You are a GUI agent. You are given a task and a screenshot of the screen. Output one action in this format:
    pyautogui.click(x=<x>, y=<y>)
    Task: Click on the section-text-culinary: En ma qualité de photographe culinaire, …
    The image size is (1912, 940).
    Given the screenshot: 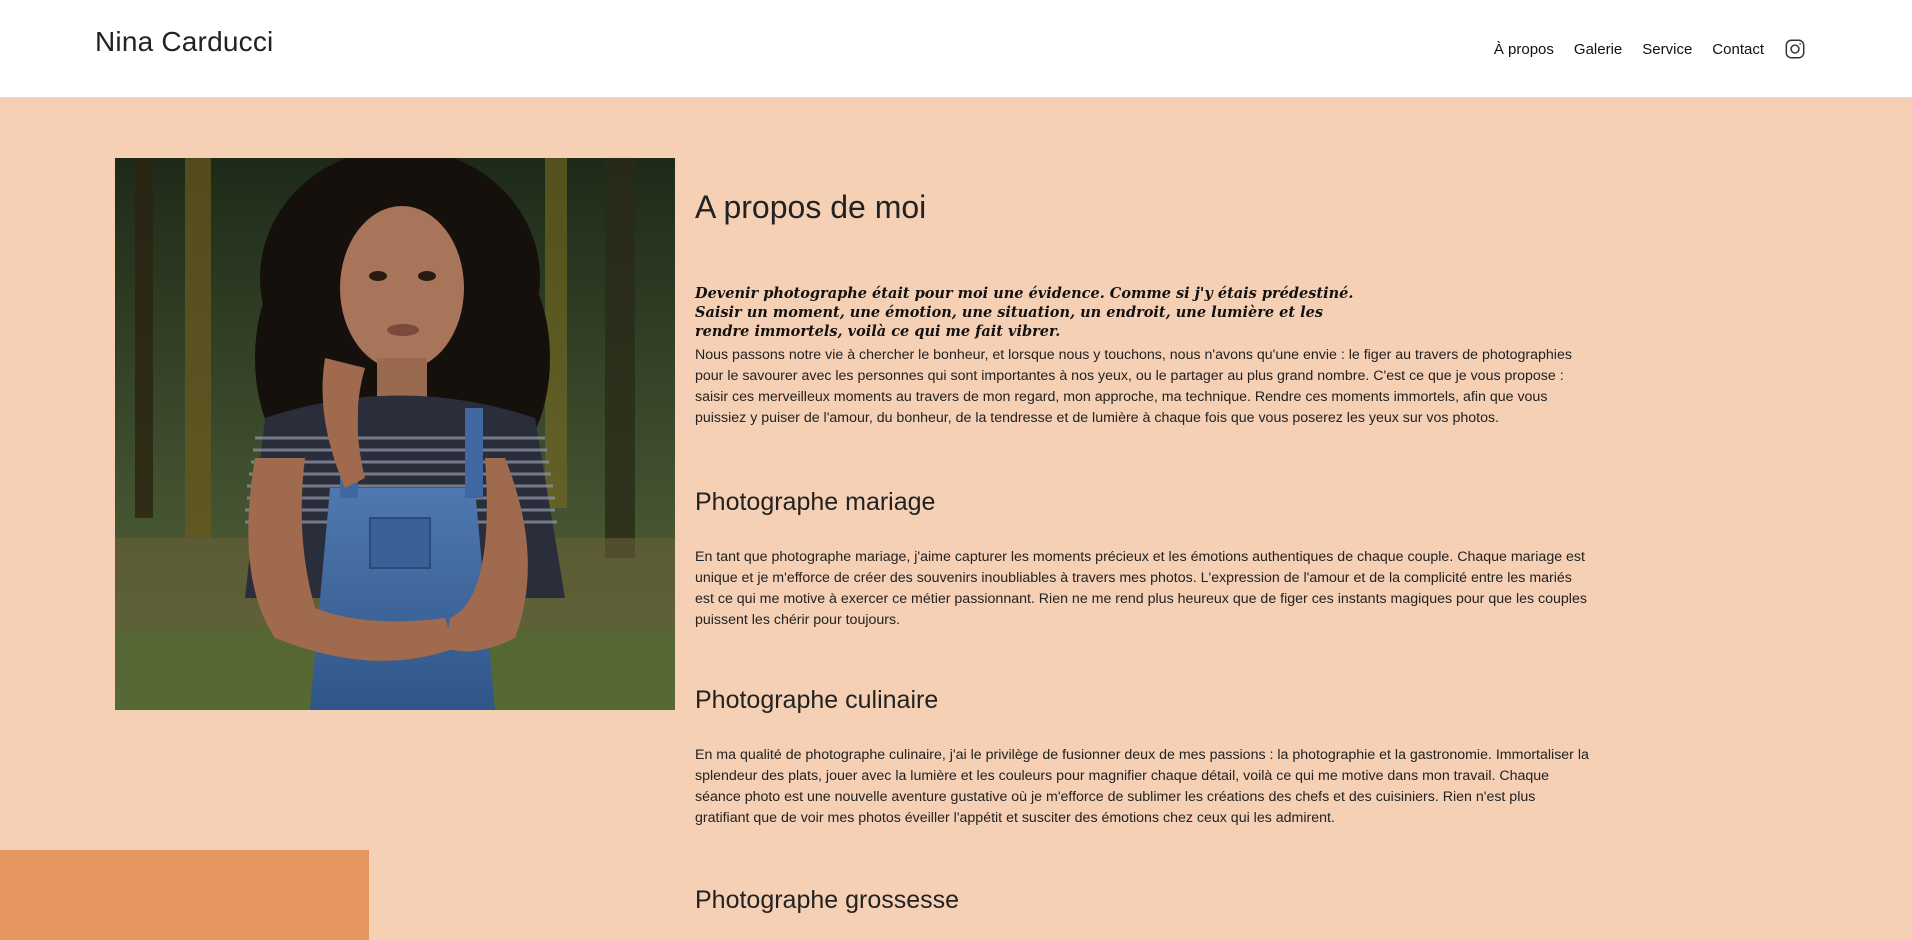 What is the action you would take?
    pyautogui.click(x=1142, y=787)
    